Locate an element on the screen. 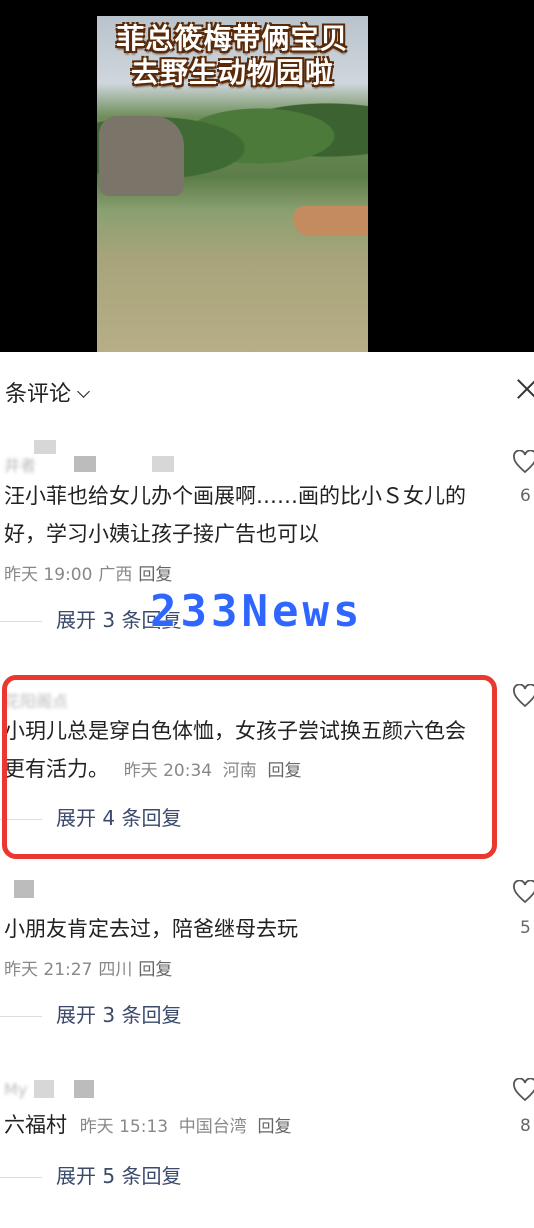  comment-text: 六福村 昨天 15:13 中国台湾 回复 is located at coordinates (239, 1126).